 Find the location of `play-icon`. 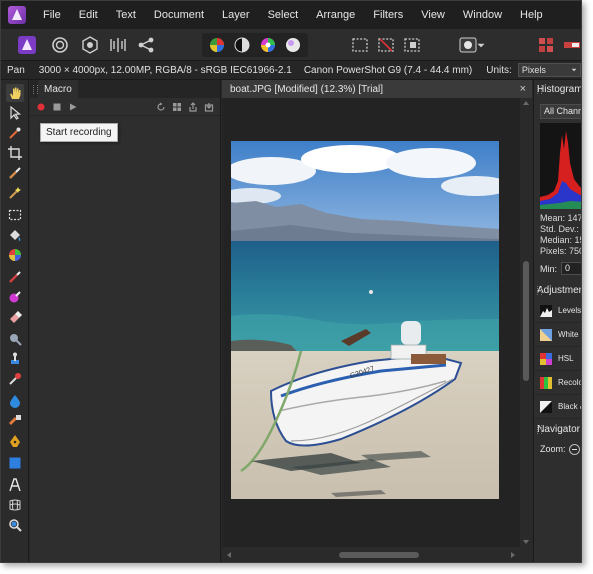

play-icon is located at coordinates (73, 107).